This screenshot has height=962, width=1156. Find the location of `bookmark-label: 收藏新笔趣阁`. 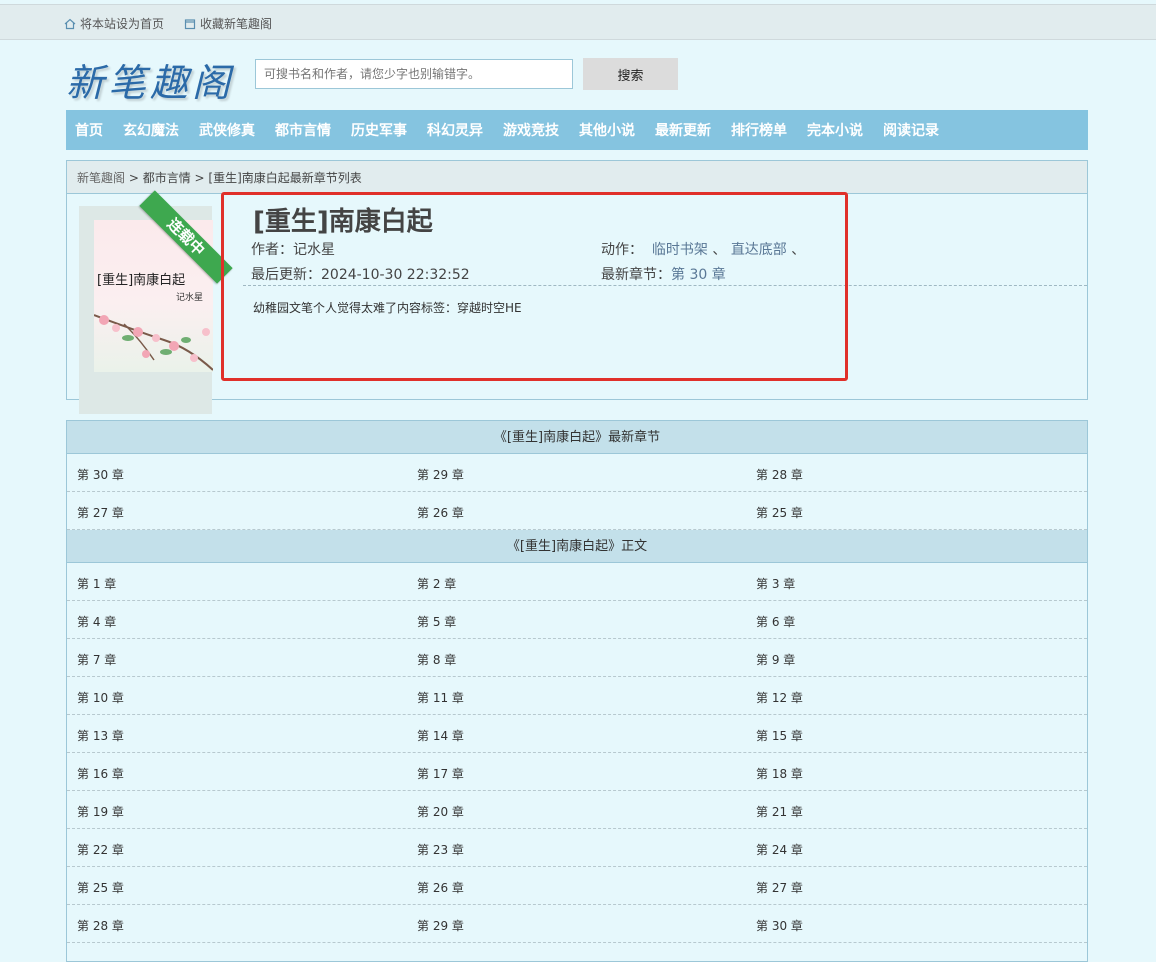

bookmark-label: 收藏新笔趣阁 is located at coordinates (236, 24).